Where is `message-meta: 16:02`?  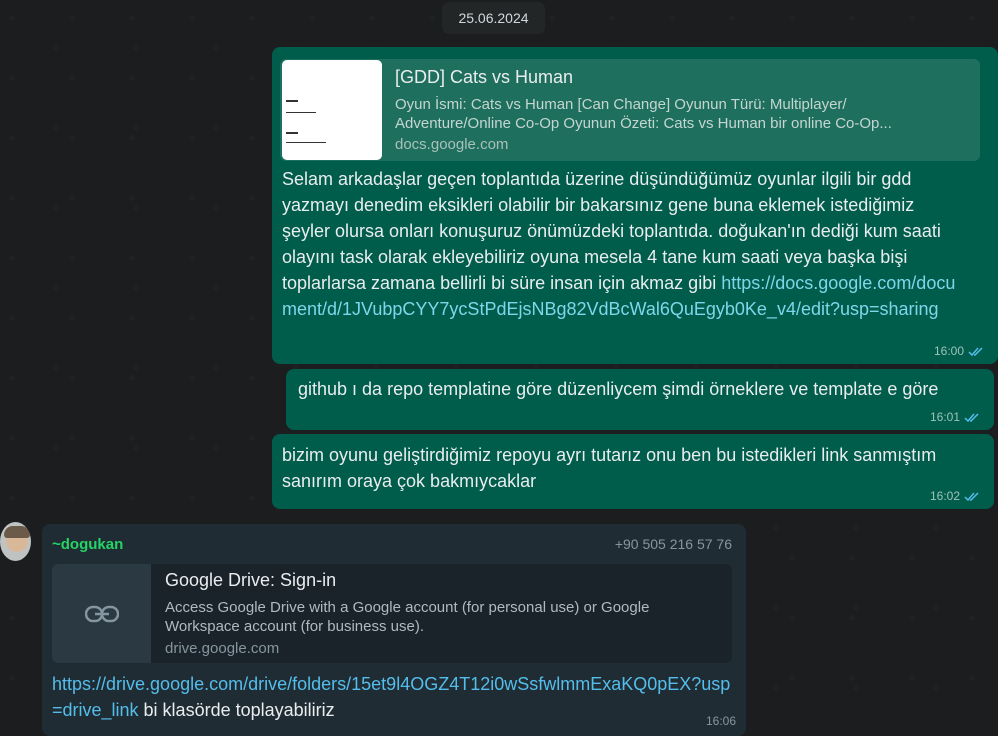 message-meta: 16:02 is located at coordinates (955, 496).